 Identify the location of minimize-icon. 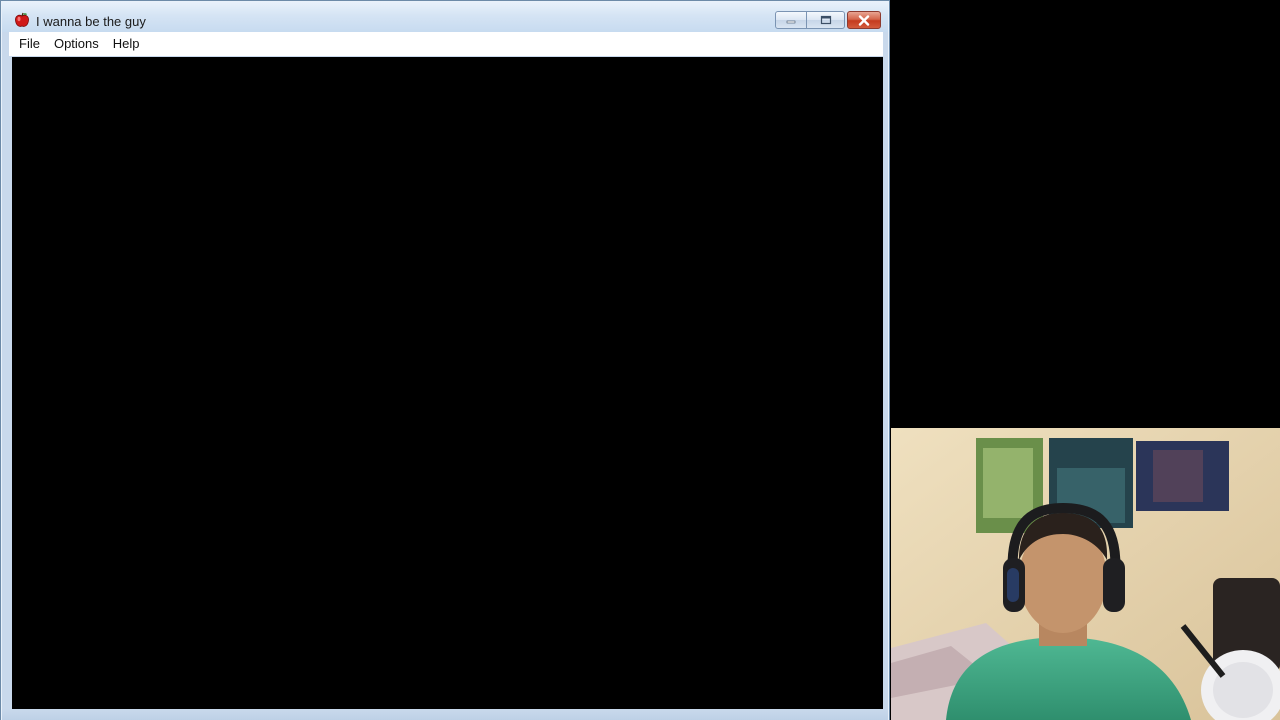
(791, 22).